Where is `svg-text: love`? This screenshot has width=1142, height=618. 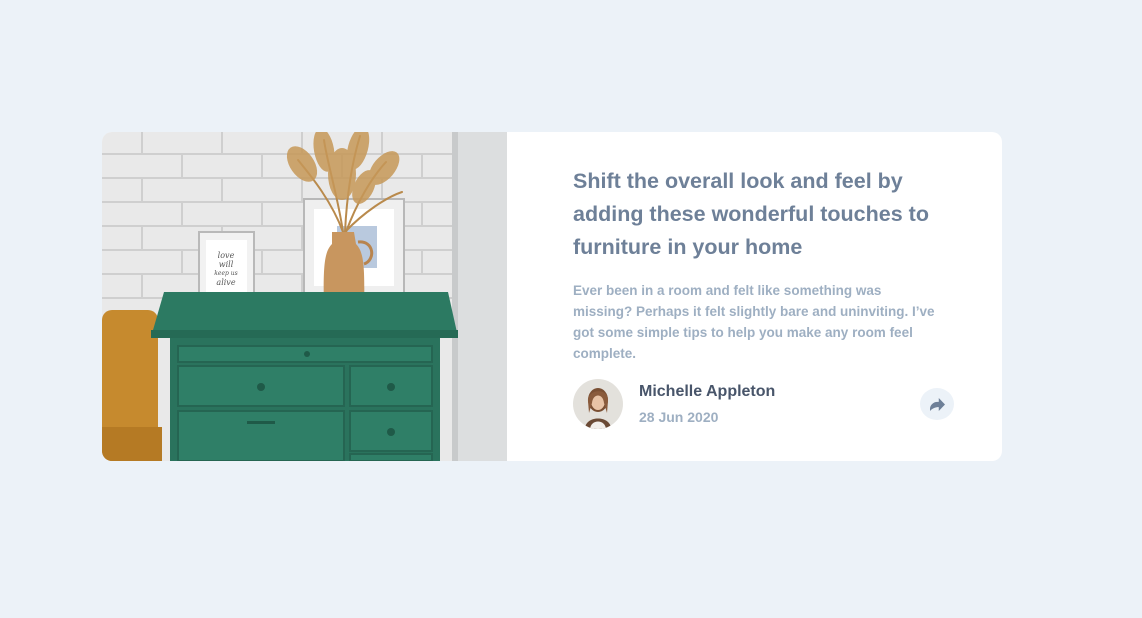
svg-text: love is located at coordinates (226, 255).